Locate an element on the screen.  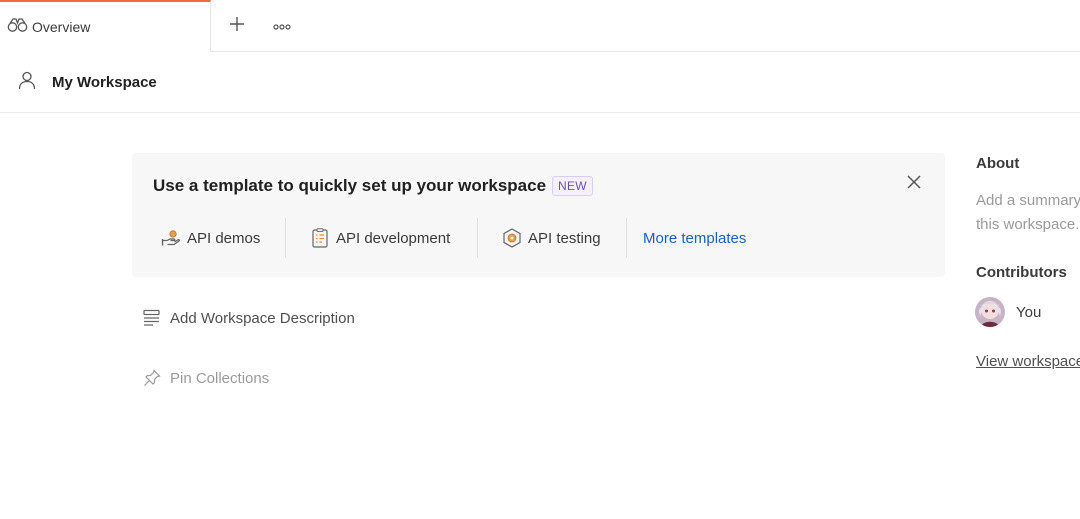
new-tab-button is located at coordinates (237, 26).